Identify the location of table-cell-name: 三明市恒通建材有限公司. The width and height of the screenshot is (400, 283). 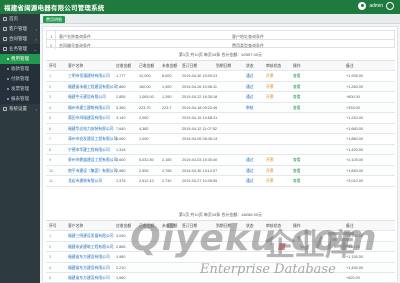
(89, 76).